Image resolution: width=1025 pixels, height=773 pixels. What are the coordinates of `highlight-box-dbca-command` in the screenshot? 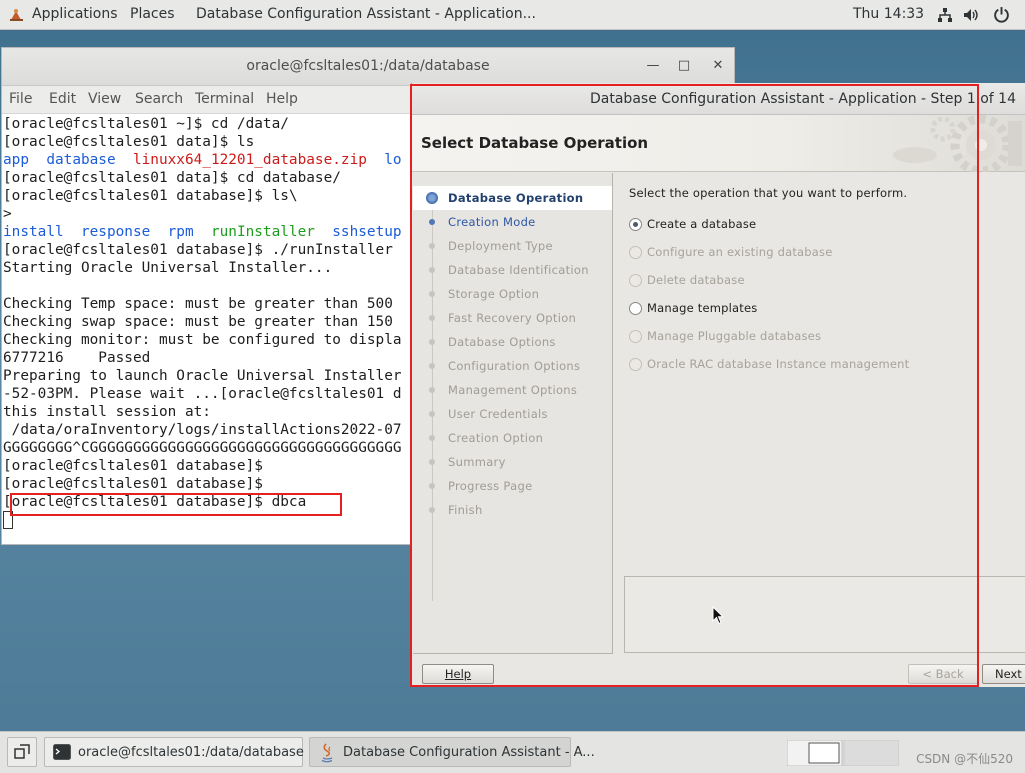 It's located at (176, 504).